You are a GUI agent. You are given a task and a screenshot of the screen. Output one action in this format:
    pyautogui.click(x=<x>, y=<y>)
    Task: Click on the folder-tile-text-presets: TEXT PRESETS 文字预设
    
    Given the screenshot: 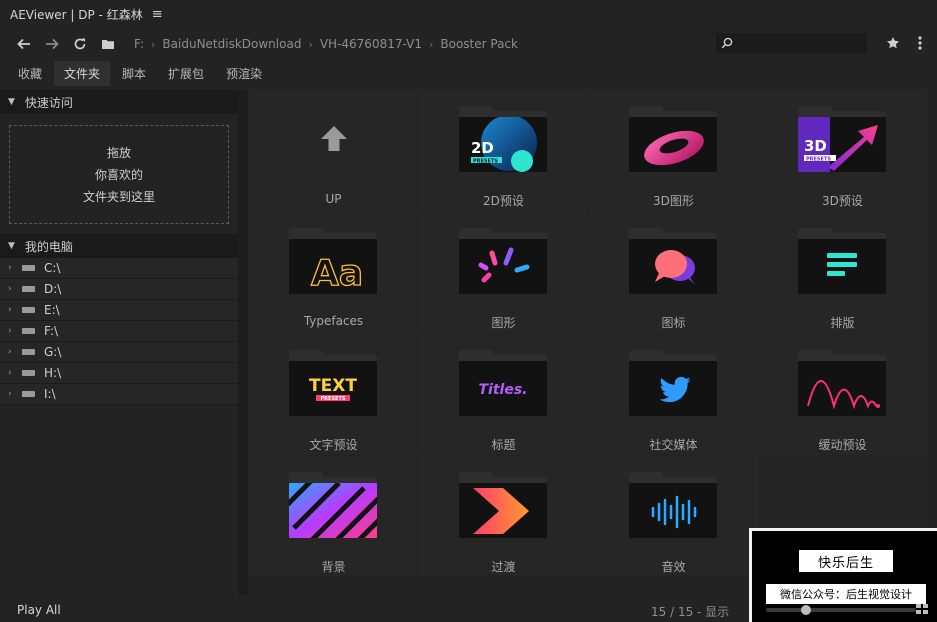 What is the action you would take?
    pyautogui.click(x=333, y=394)
    